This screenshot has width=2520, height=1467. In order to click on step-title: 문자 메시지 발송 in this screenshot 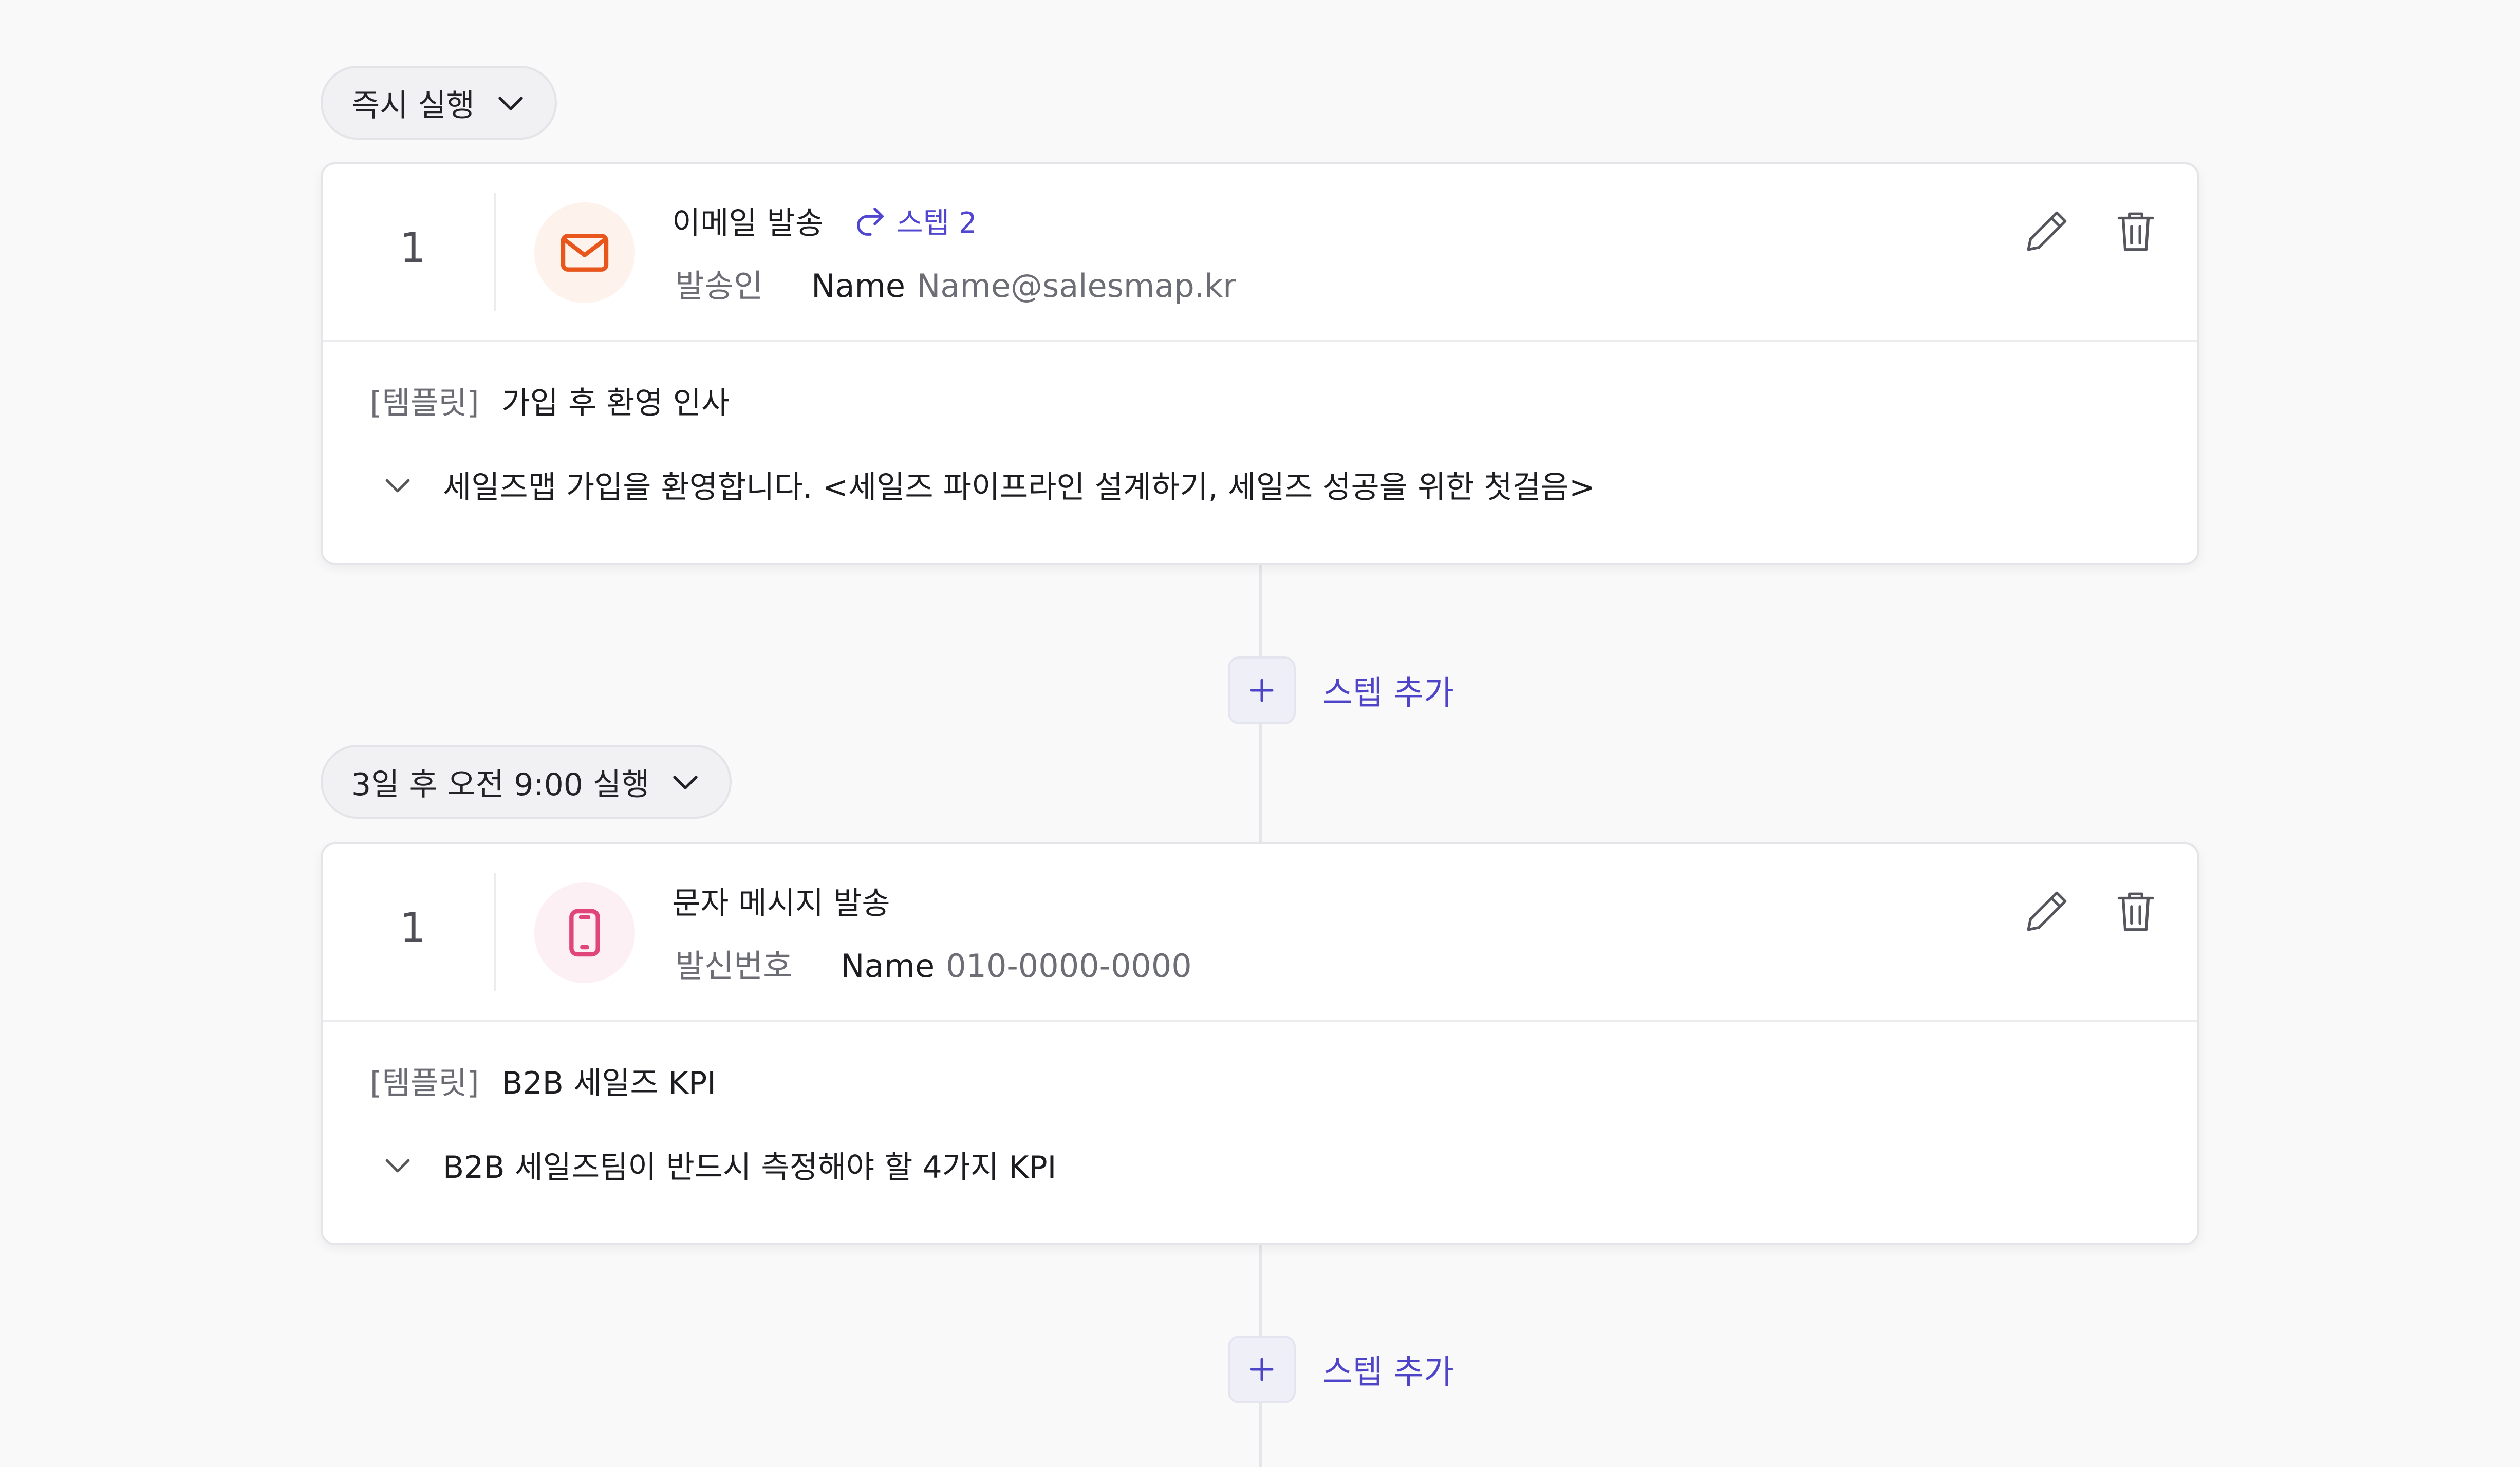, I will do `click(781, 903)`.